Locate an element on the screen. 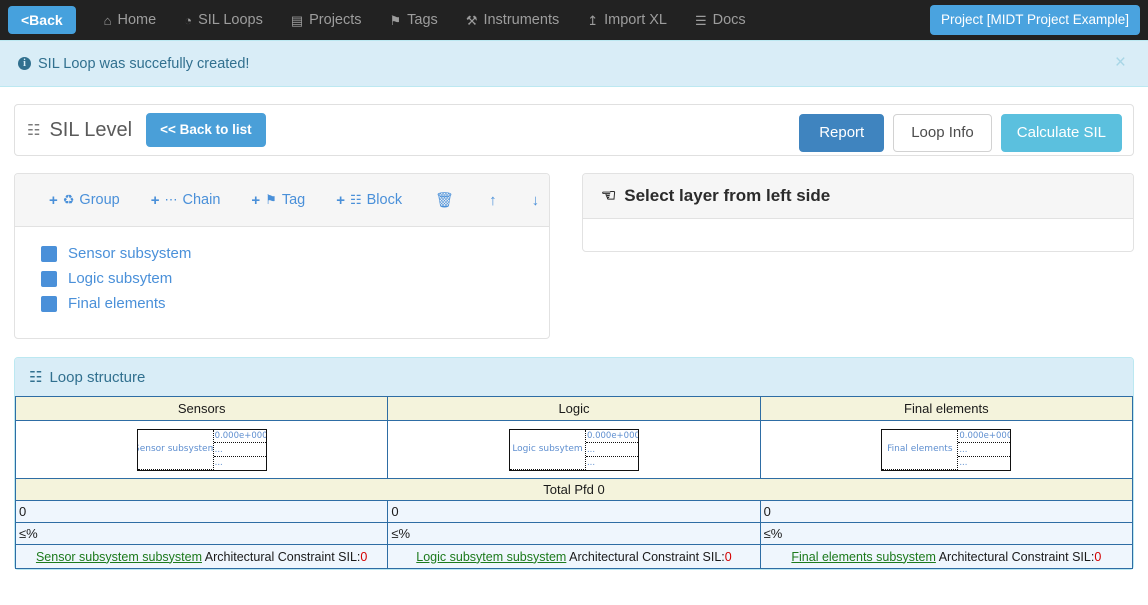  add-chain-label: Chain is located at coordinates (201, 200).